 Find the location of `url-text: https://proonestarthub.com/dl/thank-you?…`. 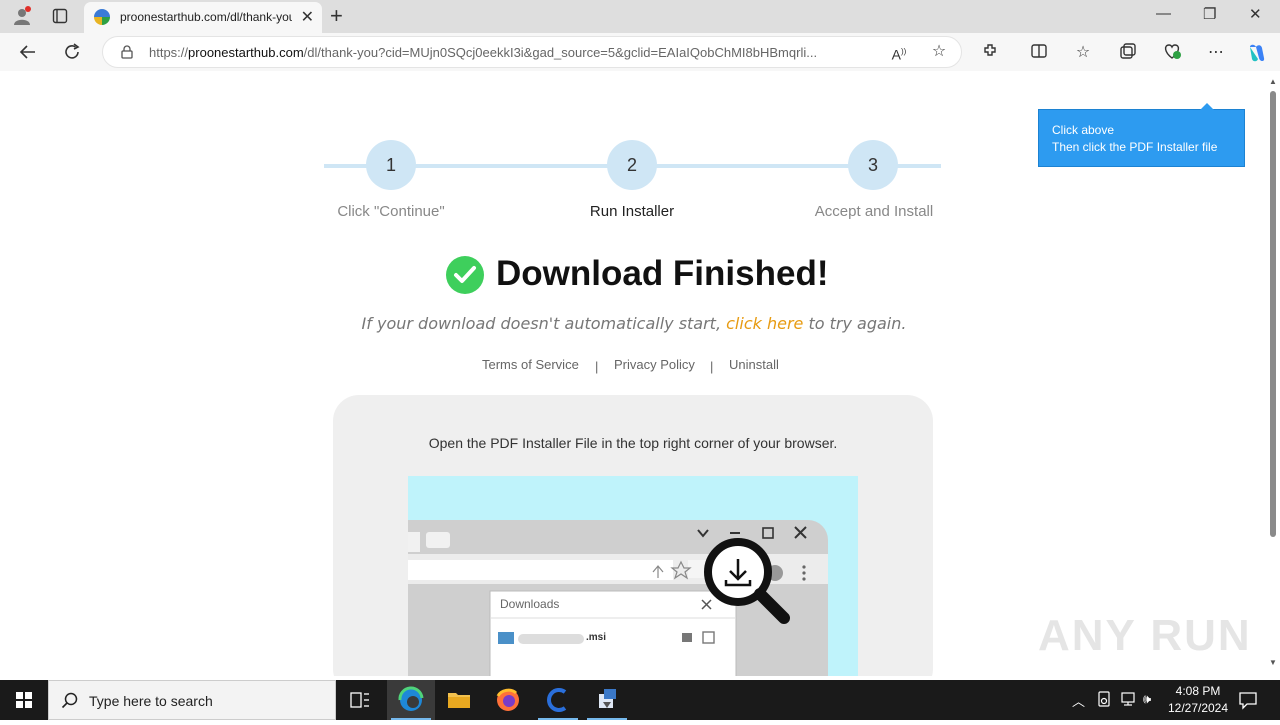

url-text: https://proonestarthub.com/dl/thank-you?… is located at coordinates (483, 52).